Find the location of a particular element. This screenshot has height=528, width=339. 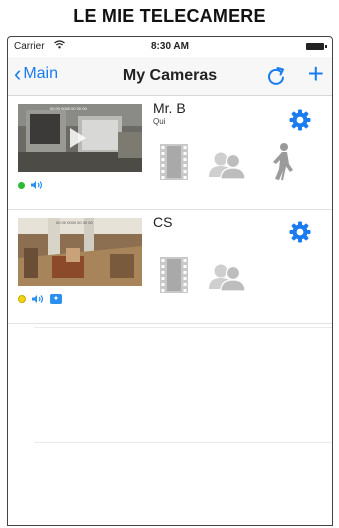

add-camera-button: + is located at coordinates (316, 74).